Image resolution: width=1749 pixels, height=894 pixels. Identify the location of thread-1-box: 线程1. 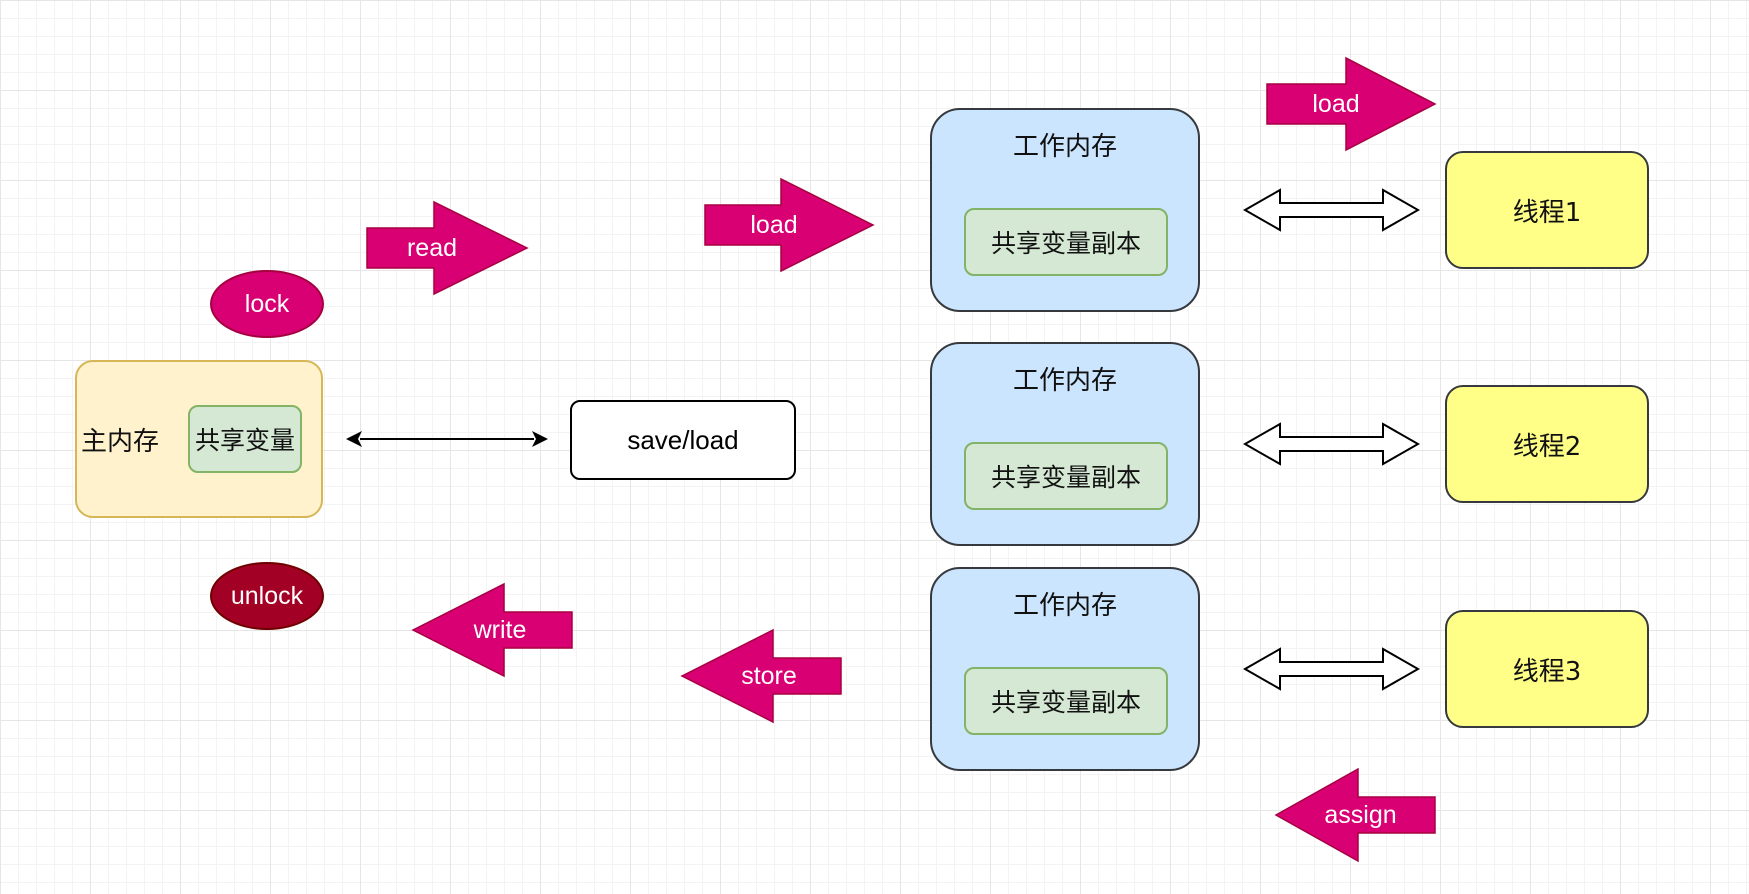
(1547, 210).